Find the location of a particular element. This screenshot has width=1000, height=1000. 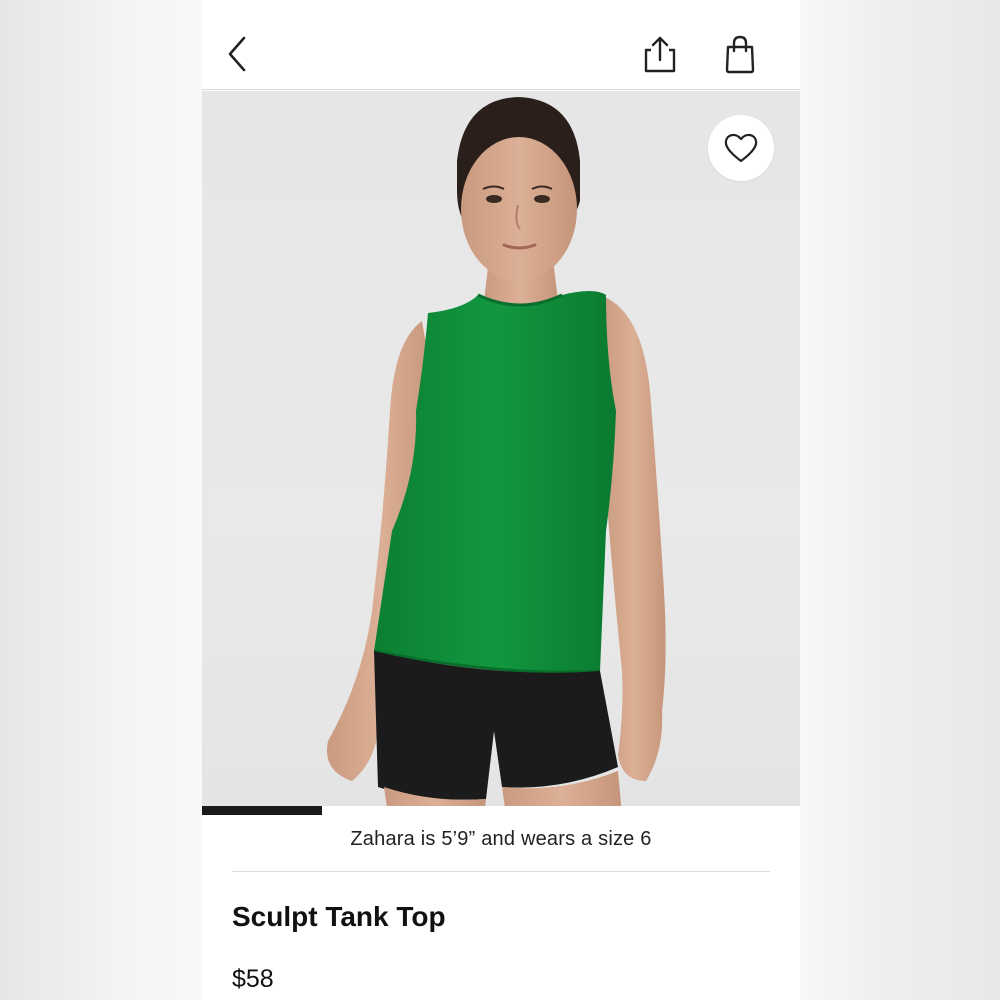

product-title: Sculpt Tank Top is located at coordinates (339, 916).